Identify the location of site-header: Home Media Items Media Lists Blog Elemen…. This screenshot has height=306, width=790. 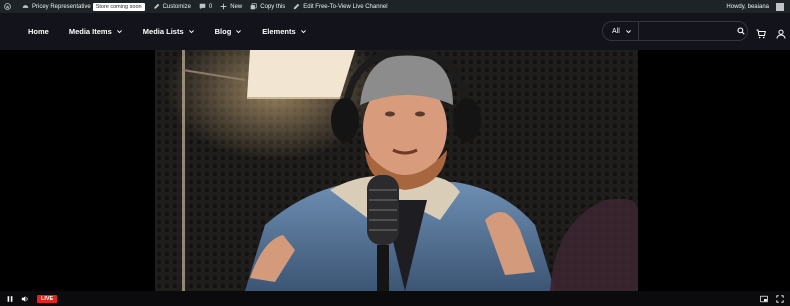
(395, 31).